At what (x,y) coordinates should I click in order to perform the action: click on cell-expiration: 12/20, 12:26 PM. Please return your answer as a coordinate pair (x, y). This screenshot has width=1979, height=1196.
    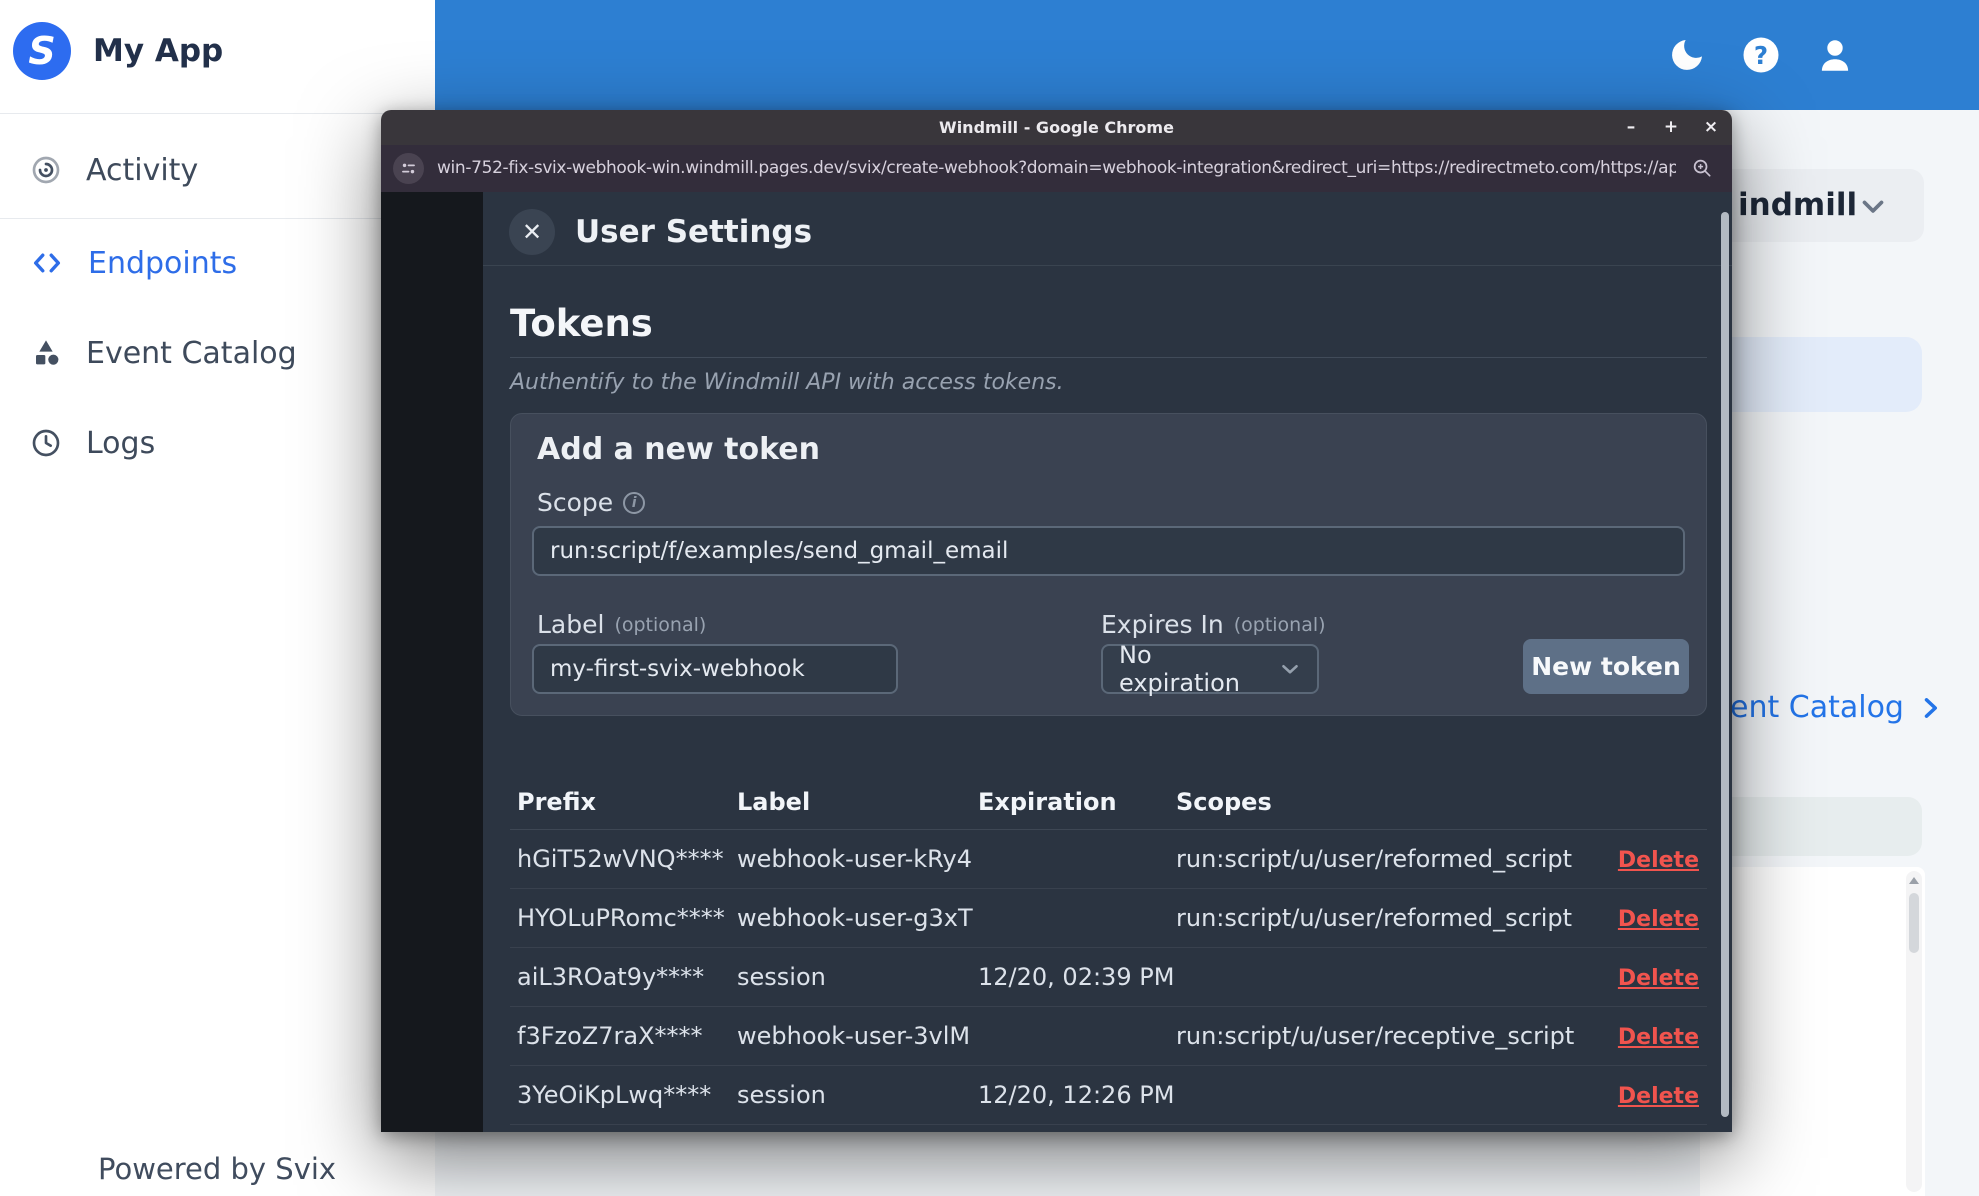
    Looking at the image, I should click on (1076, 1095).